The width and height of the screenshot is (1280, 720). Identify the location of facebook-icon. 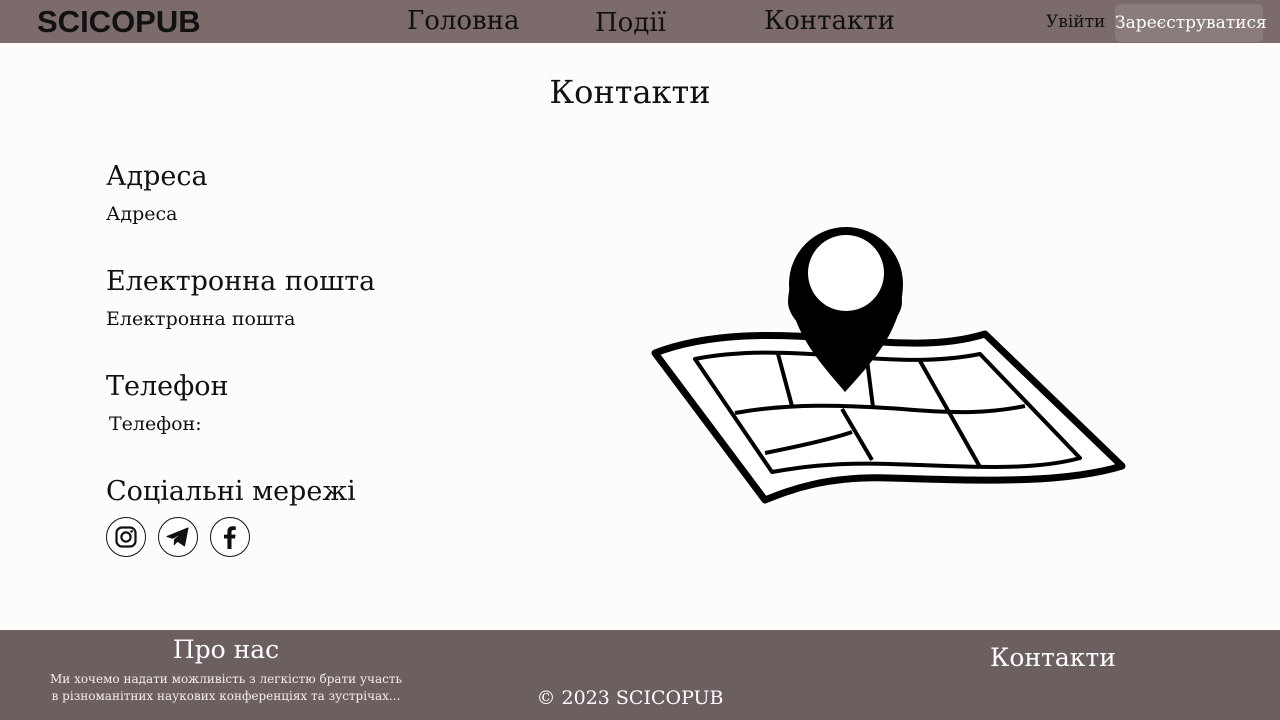
(230, 537).